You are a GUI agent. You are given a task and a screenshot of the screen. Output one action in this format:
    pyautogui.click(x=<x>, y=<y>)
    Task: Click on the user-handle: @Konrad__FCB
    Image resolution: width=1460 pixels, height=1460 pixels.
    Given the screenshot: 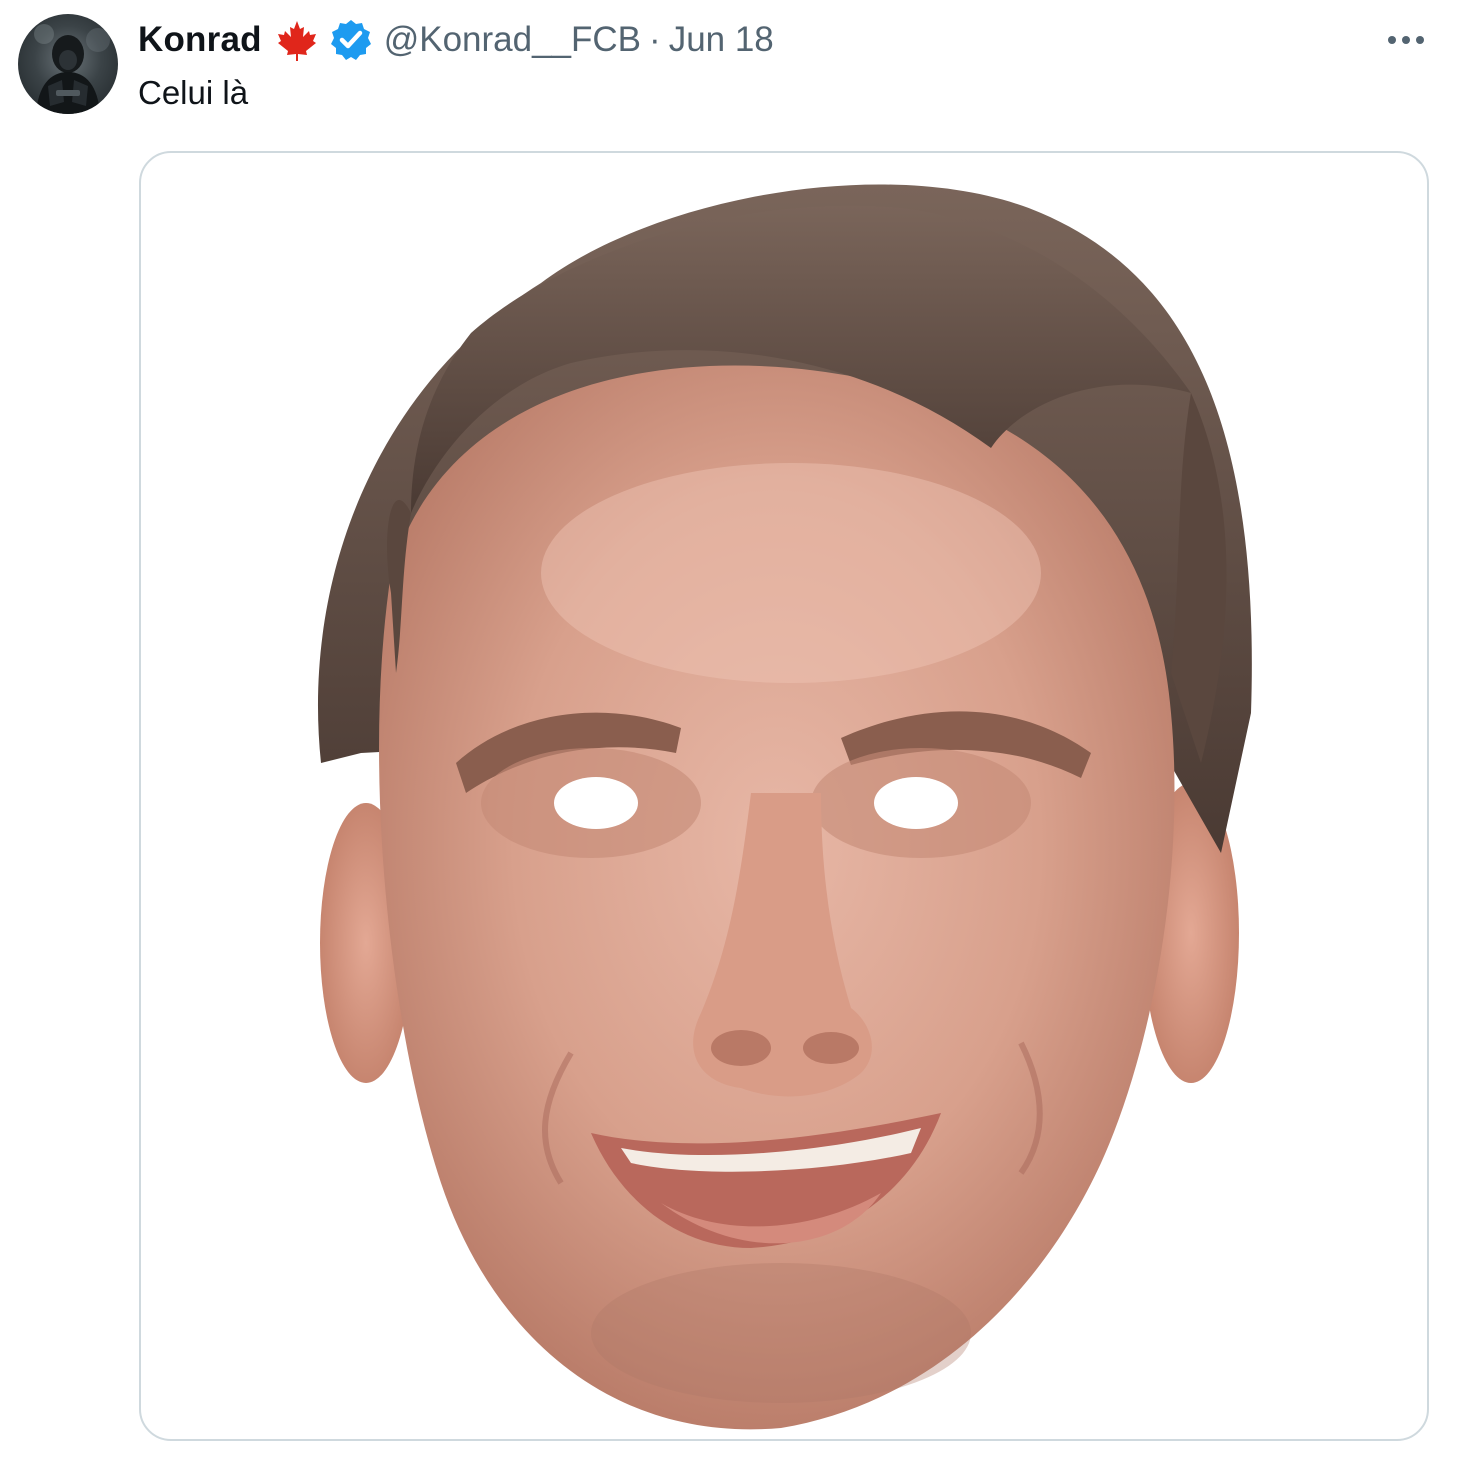 What is the action you would take?
    pyautogui.click(x=512, y=40)
    